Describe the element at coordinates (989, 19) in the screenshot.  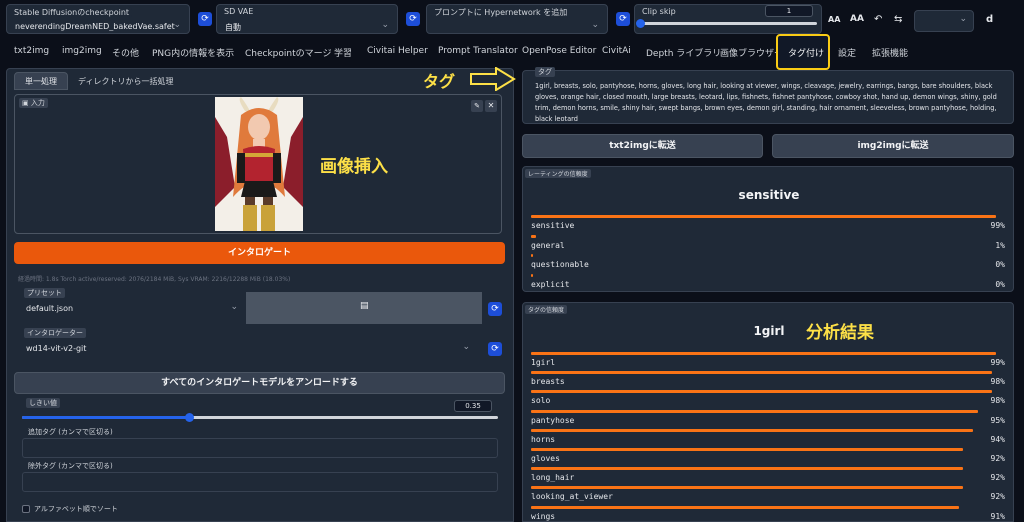
I see `theme-toggle: d` at that location.